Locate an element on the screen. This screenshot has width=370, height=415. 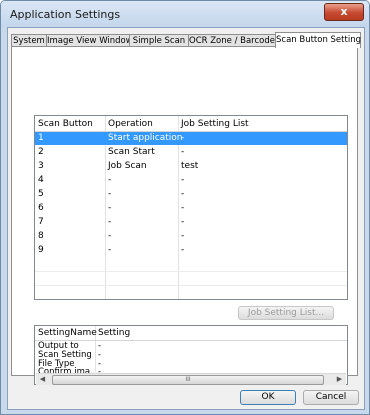
scroll-left-arrow-icon: ◀ is located at coordinates (42, 379).